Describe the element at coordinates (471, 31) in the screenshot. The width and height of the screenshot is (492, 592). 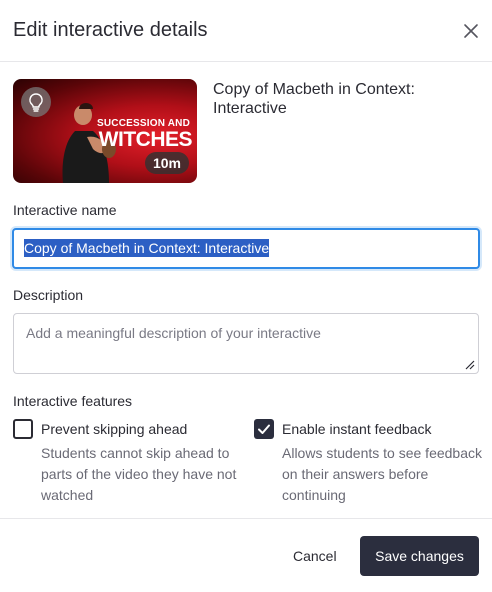
I see `close-icon` at that location.